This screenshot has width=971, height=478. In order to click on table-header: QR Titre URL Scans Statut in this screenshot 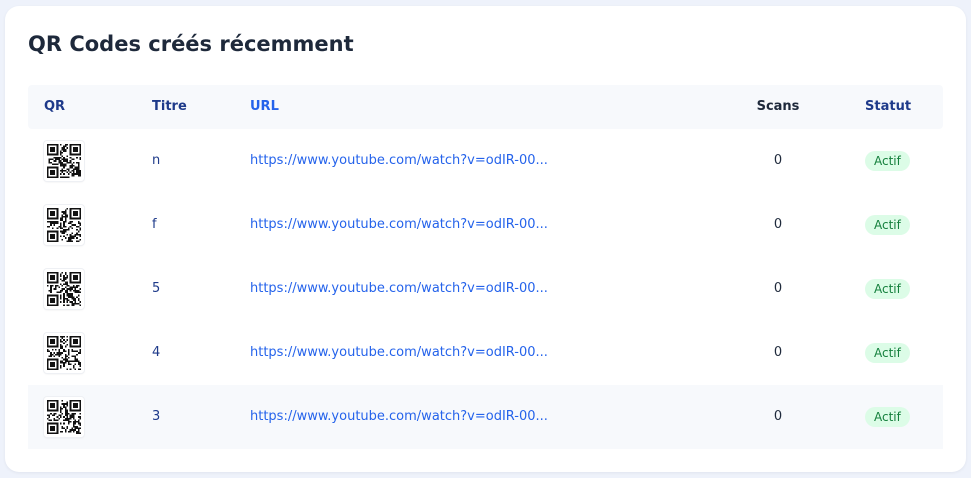, I will do `click(485, 107)`.